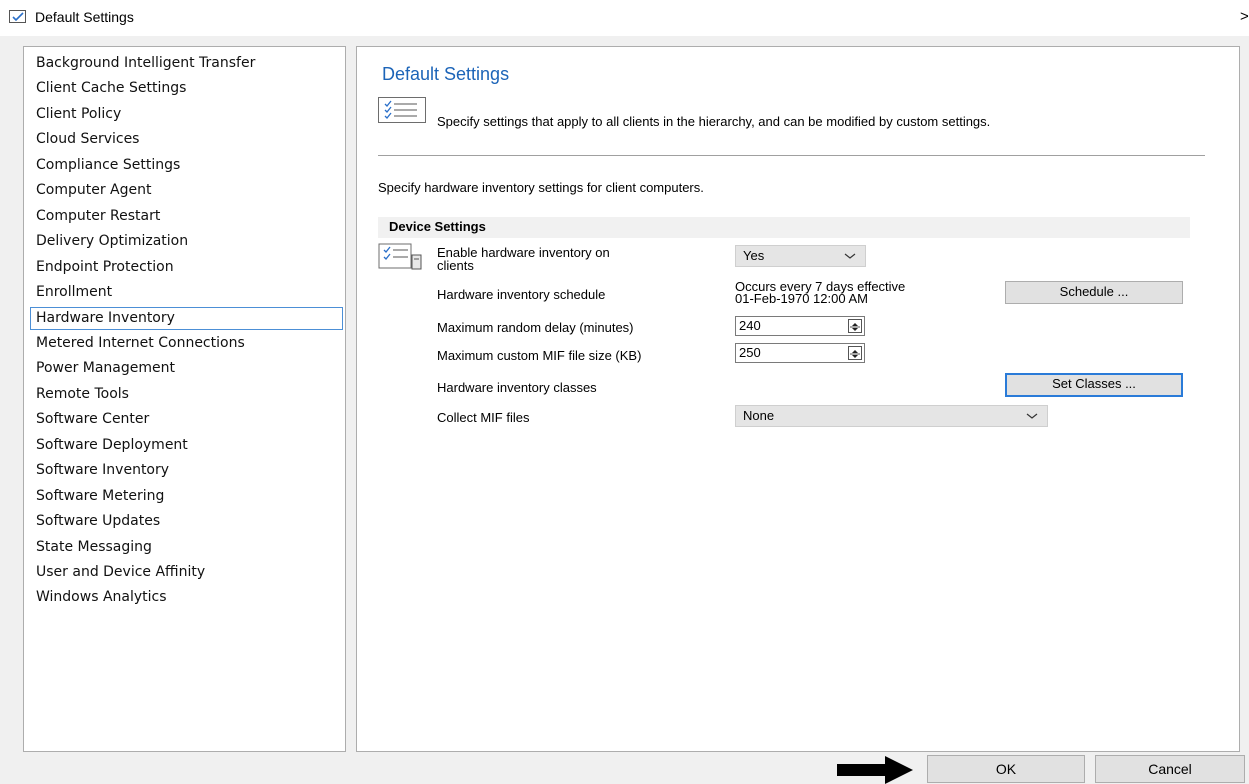  I want to click on collect-mif-value: None, so click(759, 415).